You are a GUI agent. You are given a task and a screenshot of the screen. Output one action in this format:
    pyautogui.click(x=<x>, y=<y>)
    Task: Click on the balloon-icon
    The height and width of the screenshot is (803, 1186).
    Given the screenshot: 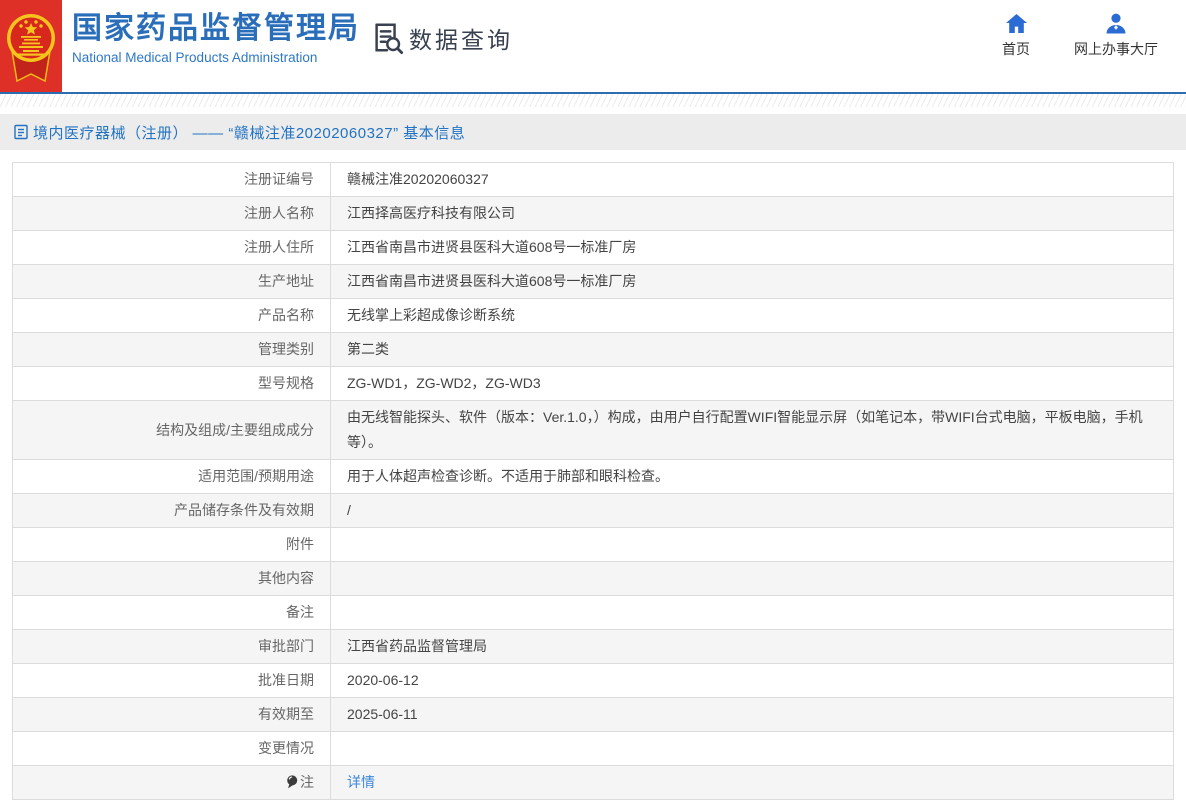 What is the action you would take?
    pyautogui.click(x=292, y=782)
    